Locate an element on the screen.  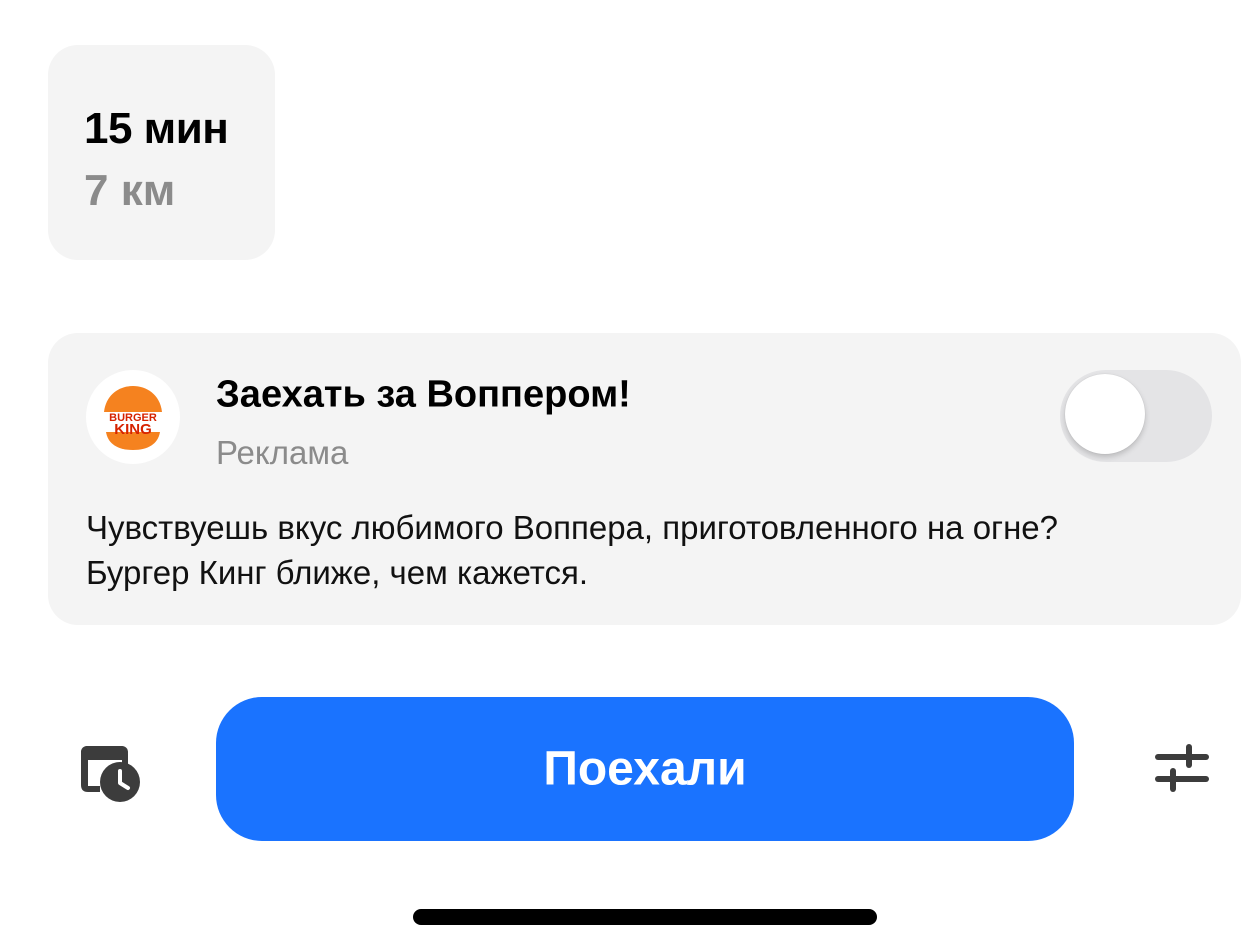
route-distance: 7 км is located at coordinates (130, 190).